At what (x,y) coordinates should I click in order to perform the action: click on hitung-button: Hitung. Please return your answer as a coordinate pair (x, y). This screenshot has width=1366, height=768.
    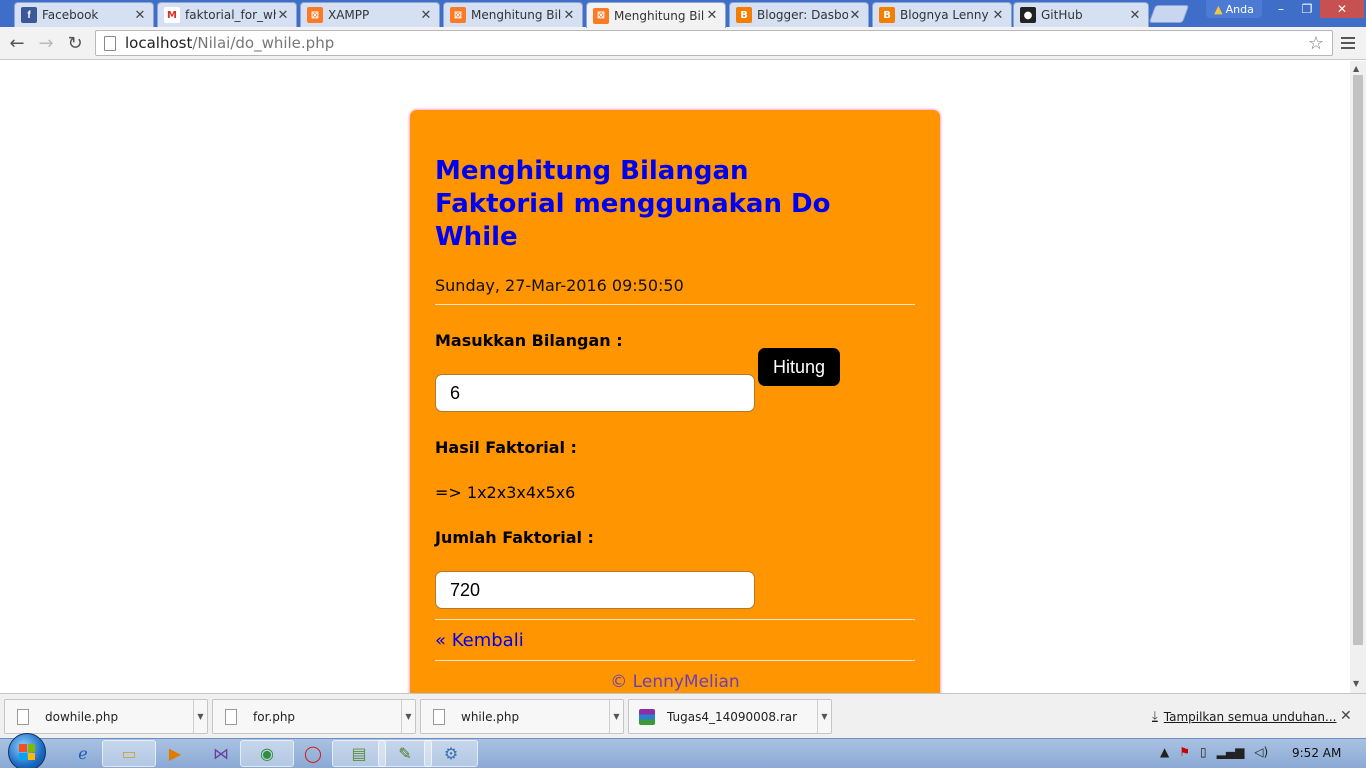
    Looking at the image, I should click on (799, 367).